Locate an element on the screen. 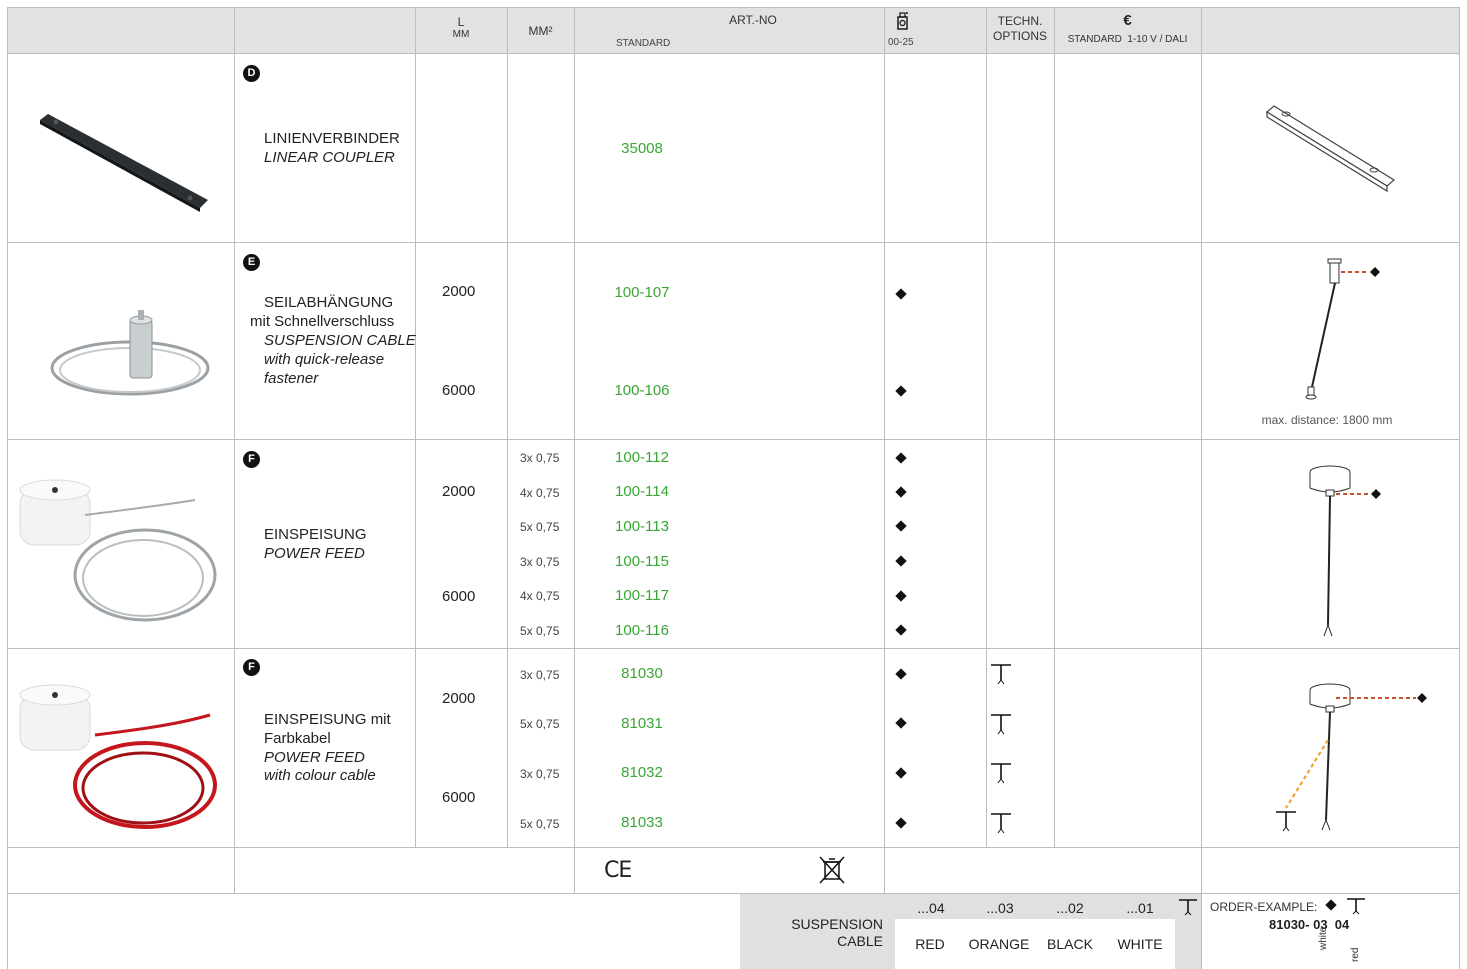 This screenshot has height=969, width=1467. feed-name-de: EINSPEISUNG is located at coordinates (315, 534).